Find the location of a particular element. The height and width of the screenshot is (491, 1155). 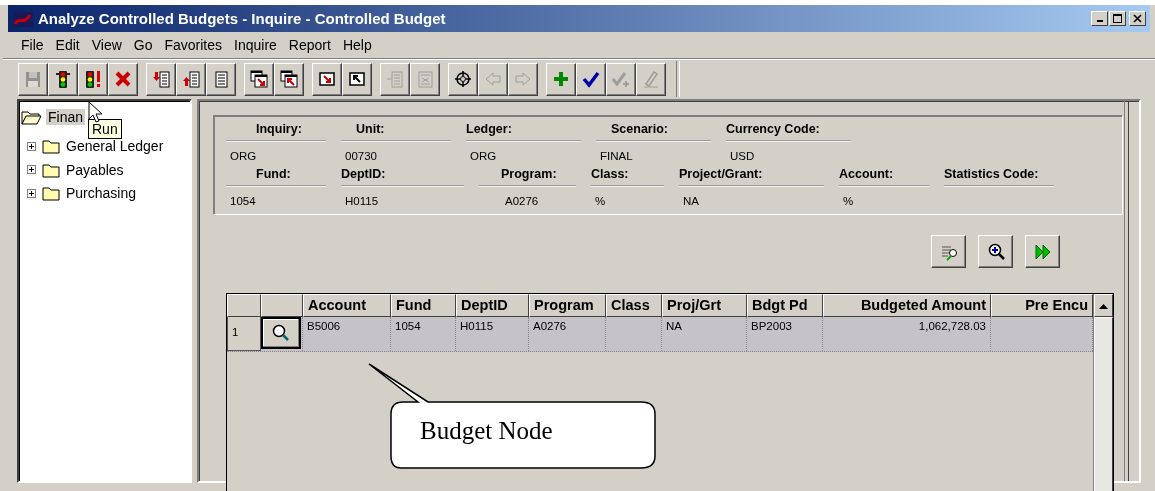

field-value: NA is located at coordinates (691, 200).